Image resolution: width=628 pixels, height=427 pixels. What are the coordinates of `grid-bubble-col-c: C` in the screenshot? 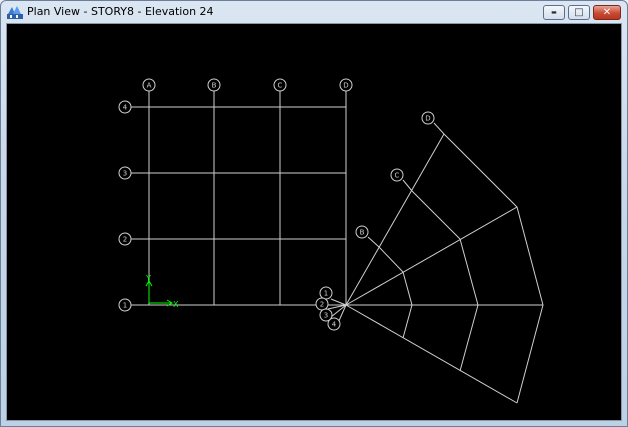 It's located at (280, 85).